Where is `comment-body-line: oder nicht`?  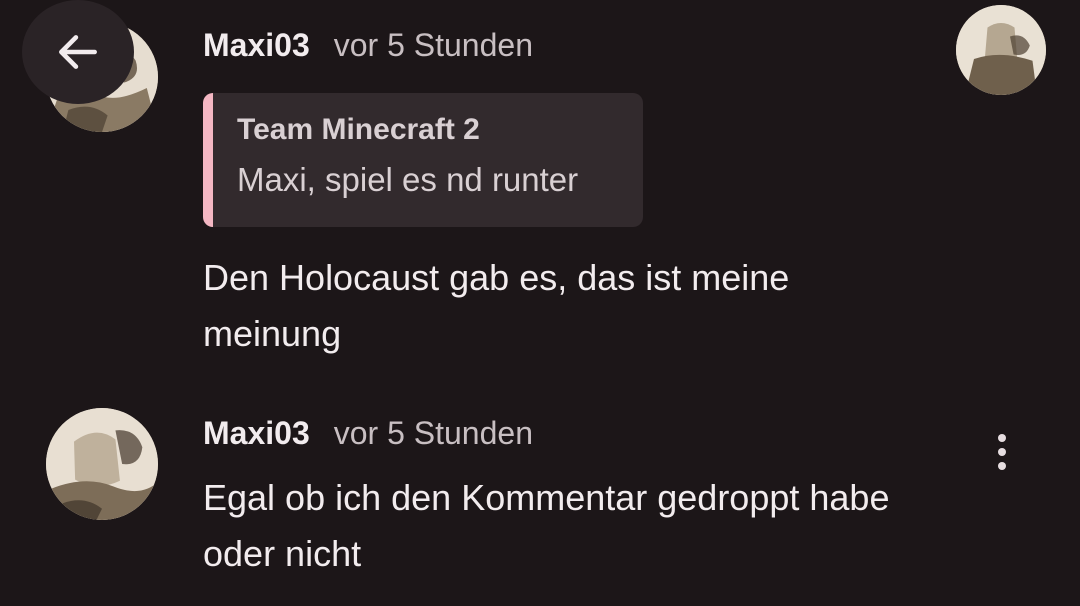
comment-body-line: oder nicht is located at coordinates (282, 553).